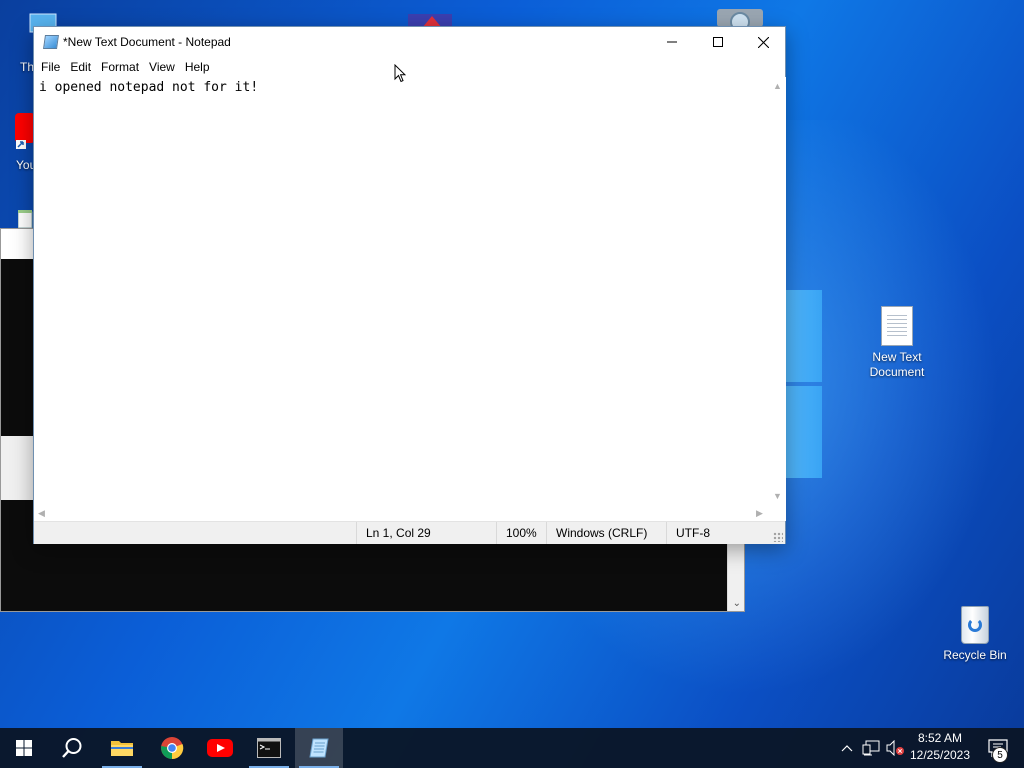 This screenshot has width=1024, height=768. What do you see at coordinates (606, 533) in the screenshot?
I see `status-line-ending: Windows (CRLF)` at bounding box center [606, 533].